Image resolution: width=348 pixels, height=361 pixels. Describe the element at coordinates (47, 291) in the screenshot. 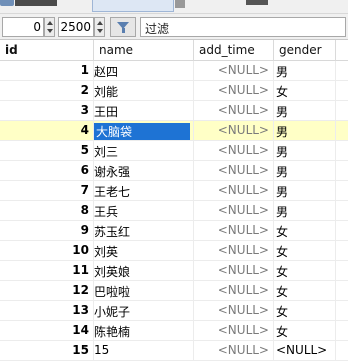

I see `cell-id: 12` at that location.